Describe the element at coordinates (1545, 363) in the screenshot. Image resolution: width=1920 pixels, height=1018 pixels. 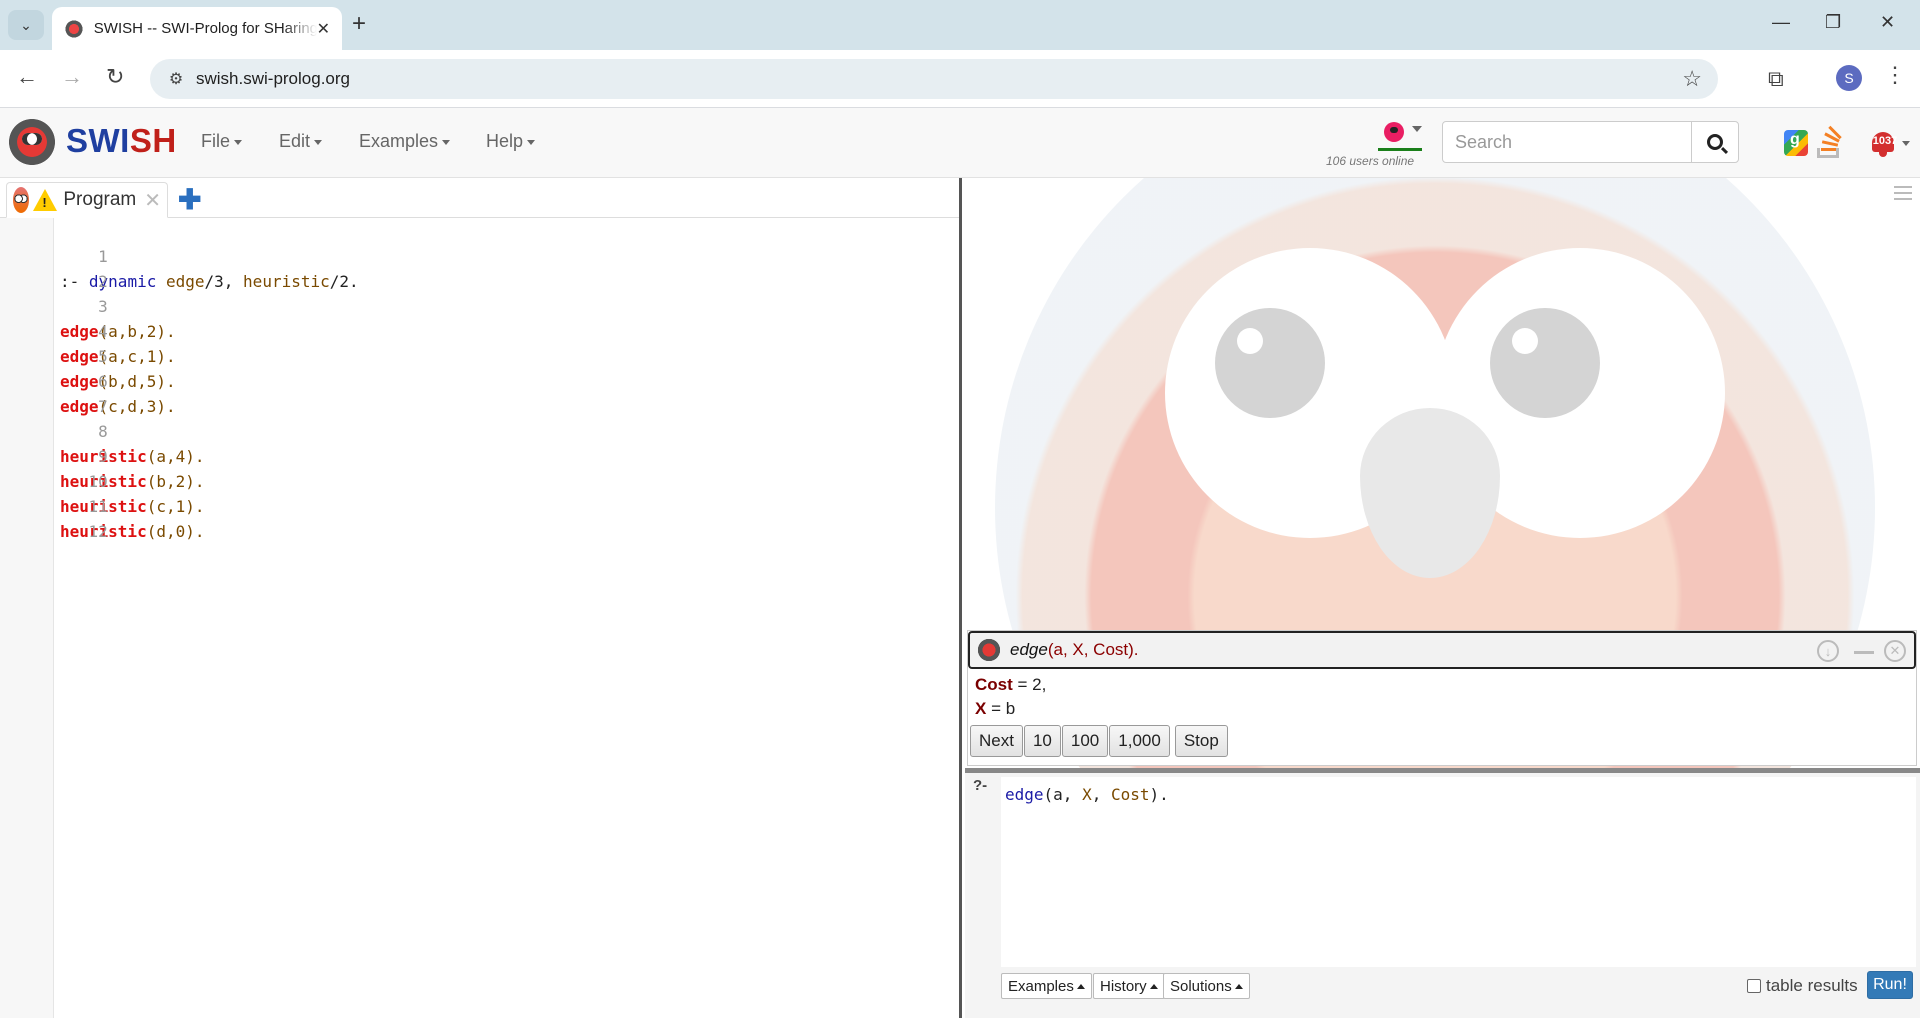
I see `owl-pupil-right` at that location.